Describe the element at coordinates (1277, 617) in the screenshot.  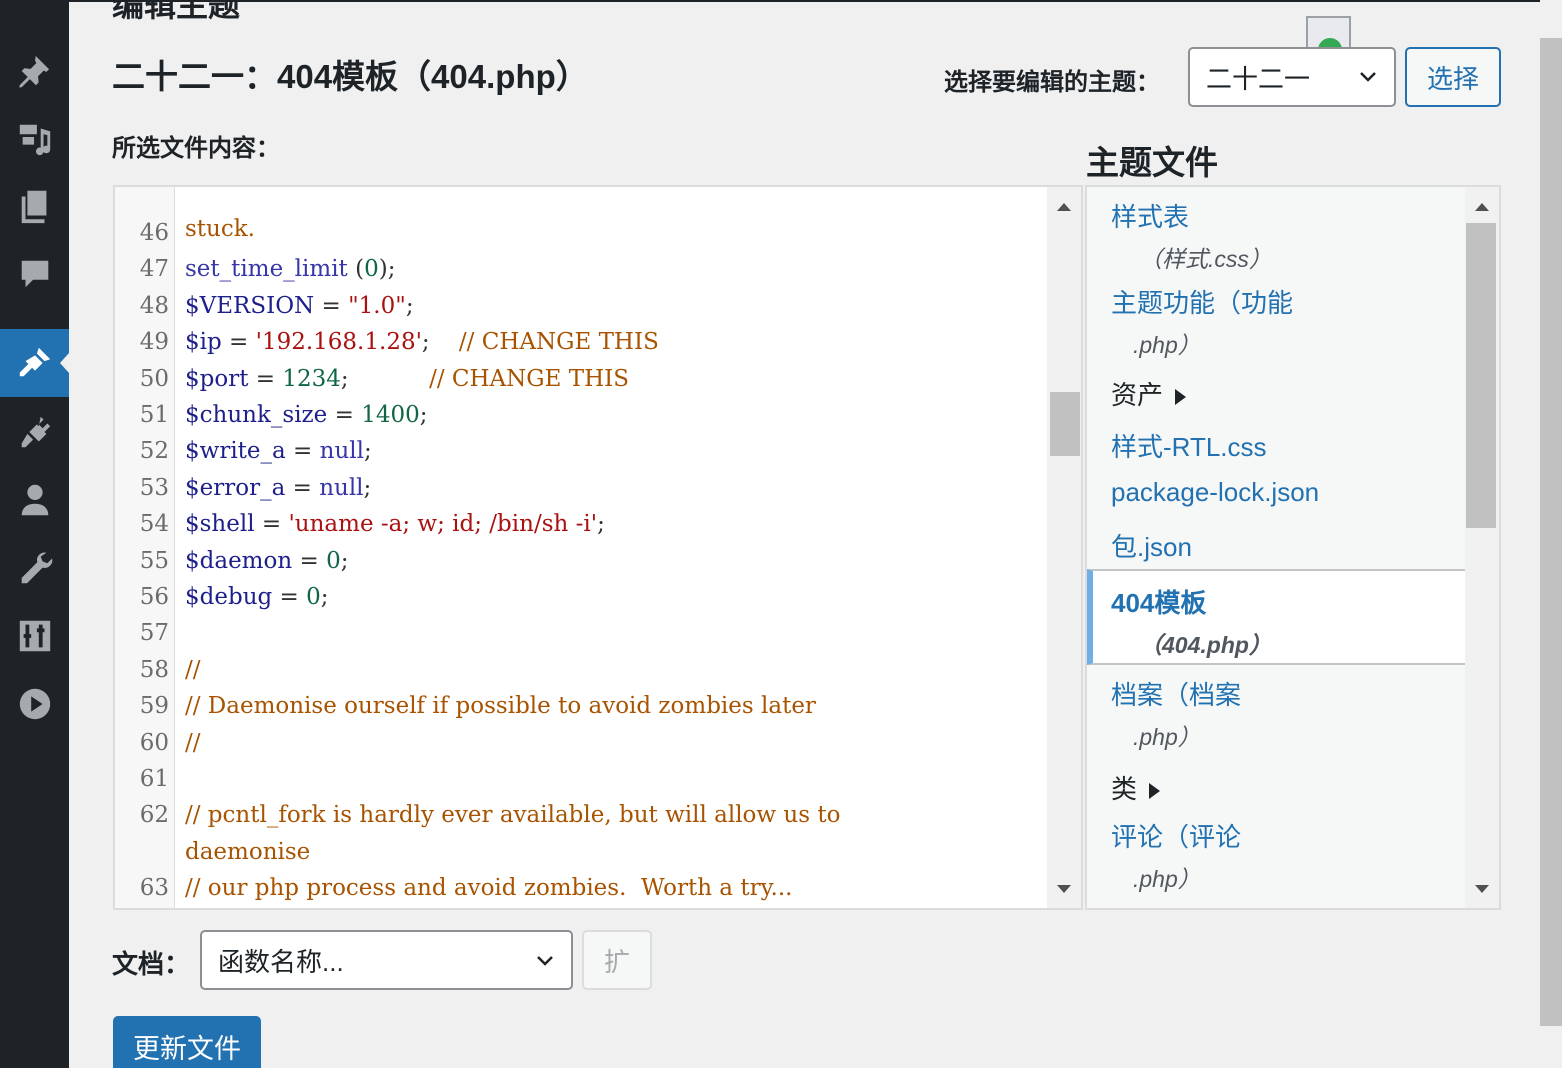
I see `current-file-link: 404模板 （404.php）` at that location.